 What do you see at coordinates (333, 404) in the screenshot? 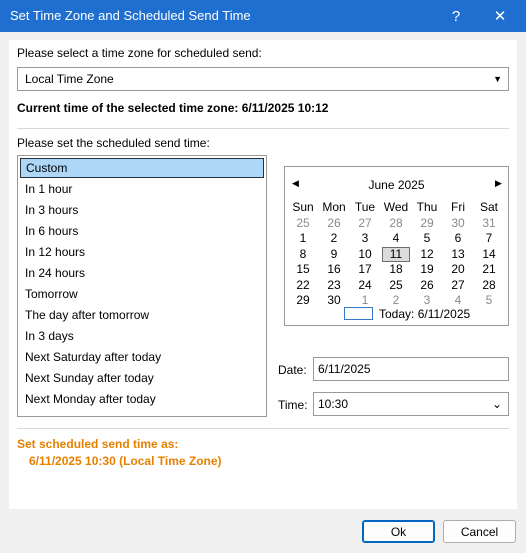
I see `time-value: 10:30` at bounding box center [333, 404].